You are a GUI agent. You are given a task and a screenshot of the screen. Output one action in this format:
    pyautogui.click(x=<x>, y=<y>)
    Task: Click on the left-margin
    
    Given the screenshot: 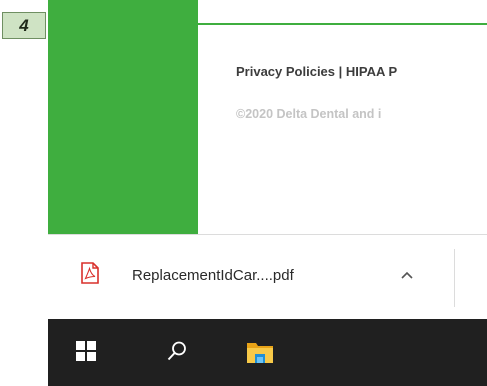 What is the action you would take?
    pyautogui.click(x=24, y=193)
    